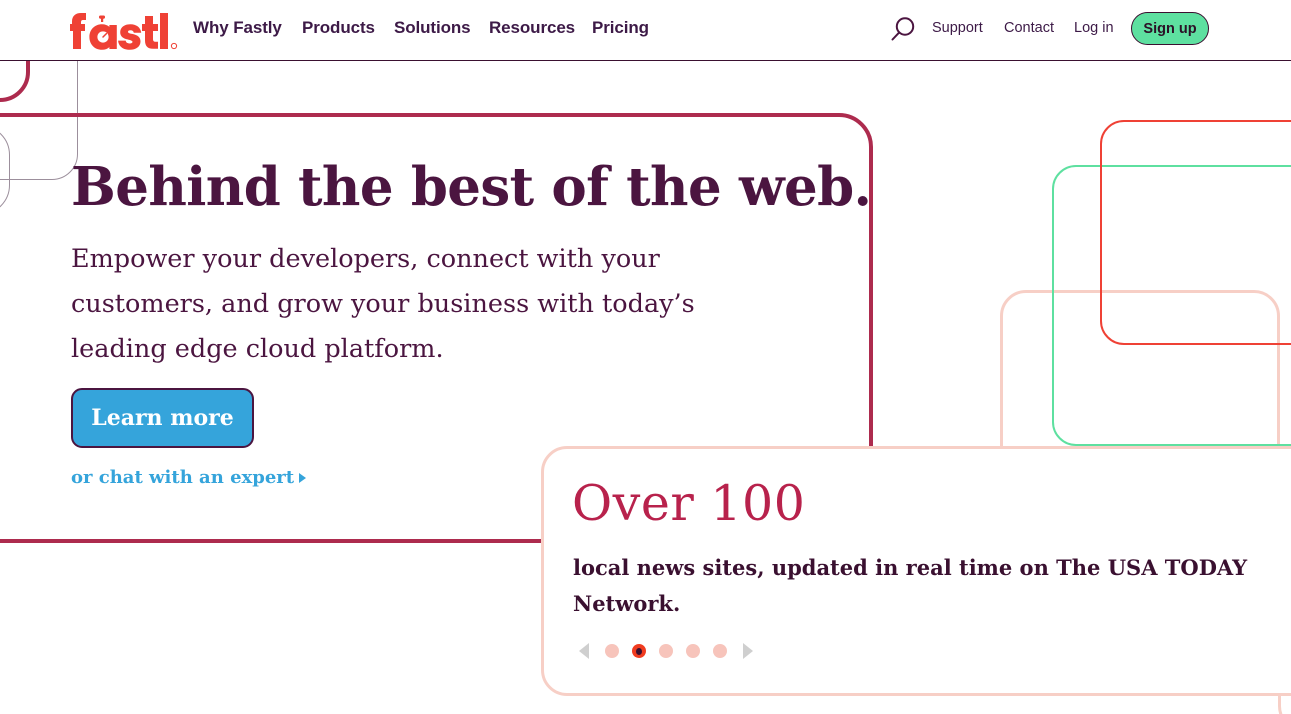  I want to click on chat-with-expert-label: or chat with an expert, so click(183, 477).